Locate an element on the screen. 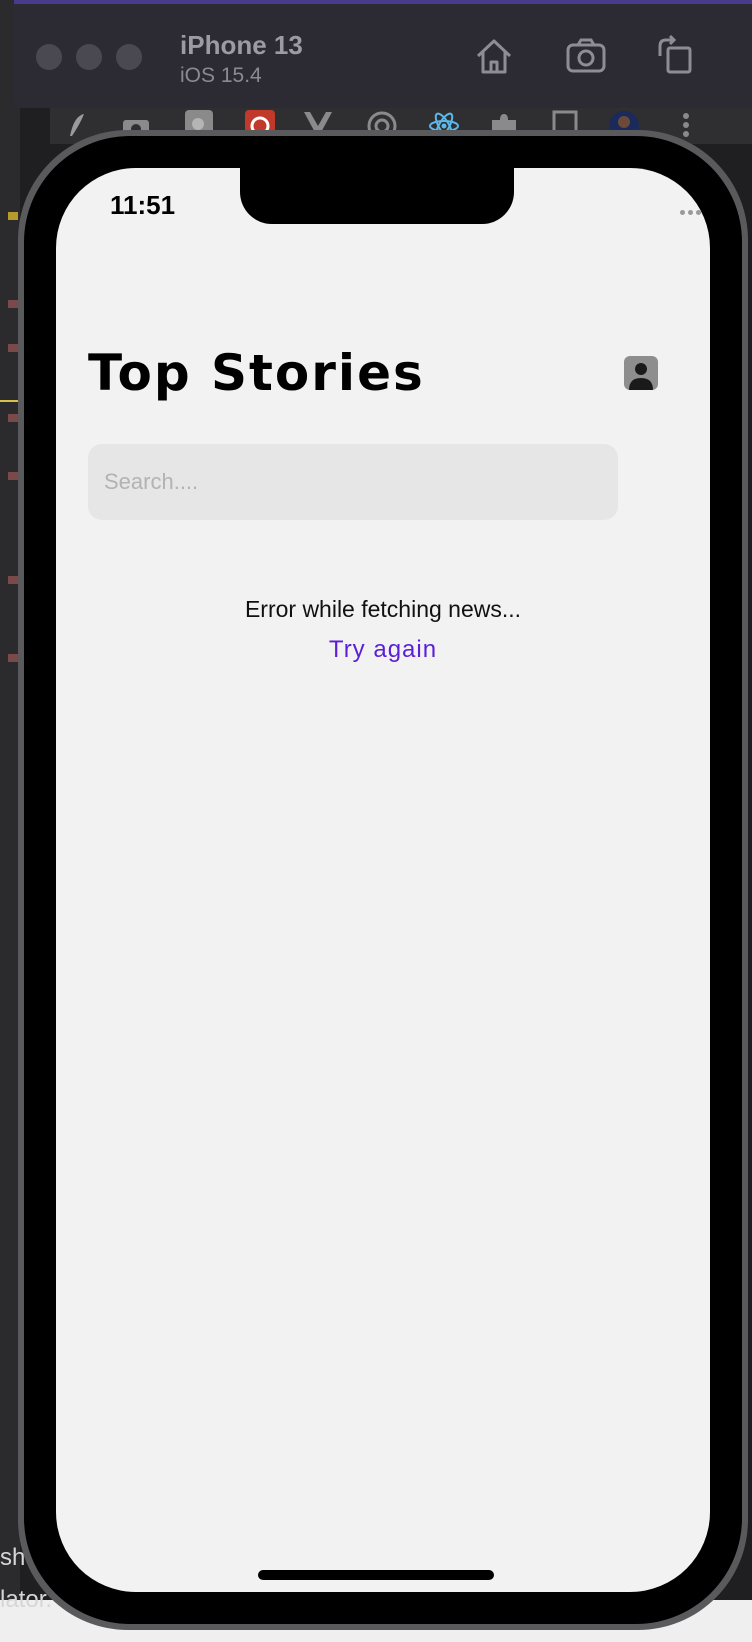 Image resolution: width=752 pixels, height=1642 pixels. extension-icon is located at coordinates (76, 125).